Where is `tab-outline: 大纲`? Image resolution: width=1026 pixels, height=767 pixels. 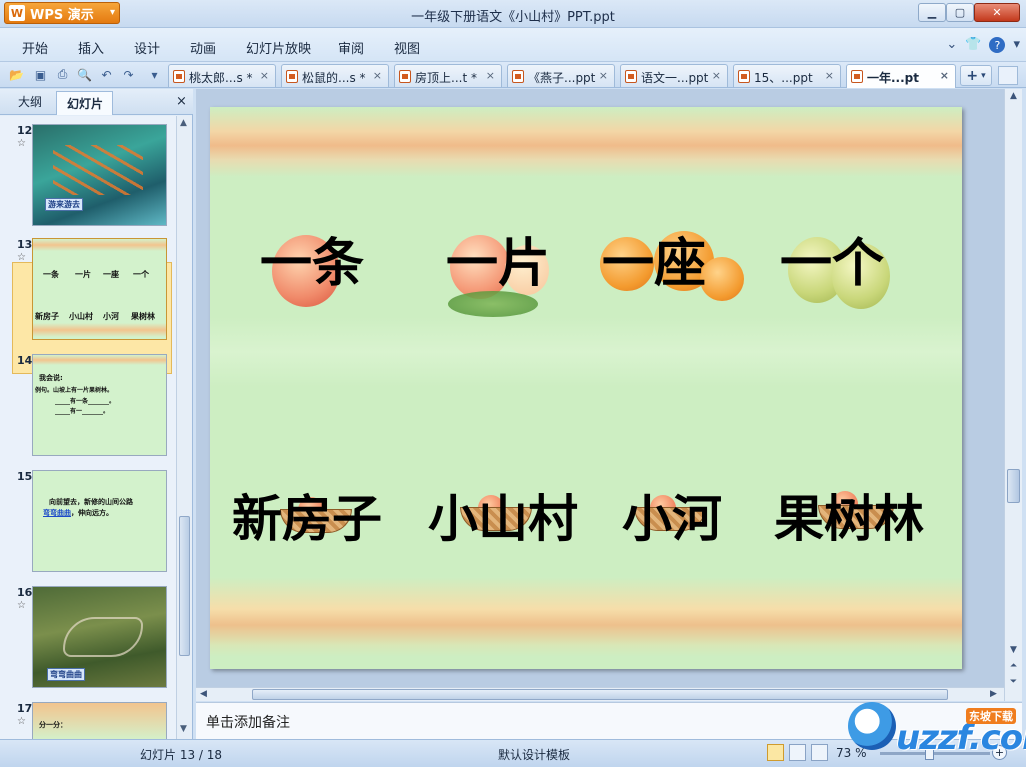
tab-outline: 大纲 is located at coordinates (30, 101).